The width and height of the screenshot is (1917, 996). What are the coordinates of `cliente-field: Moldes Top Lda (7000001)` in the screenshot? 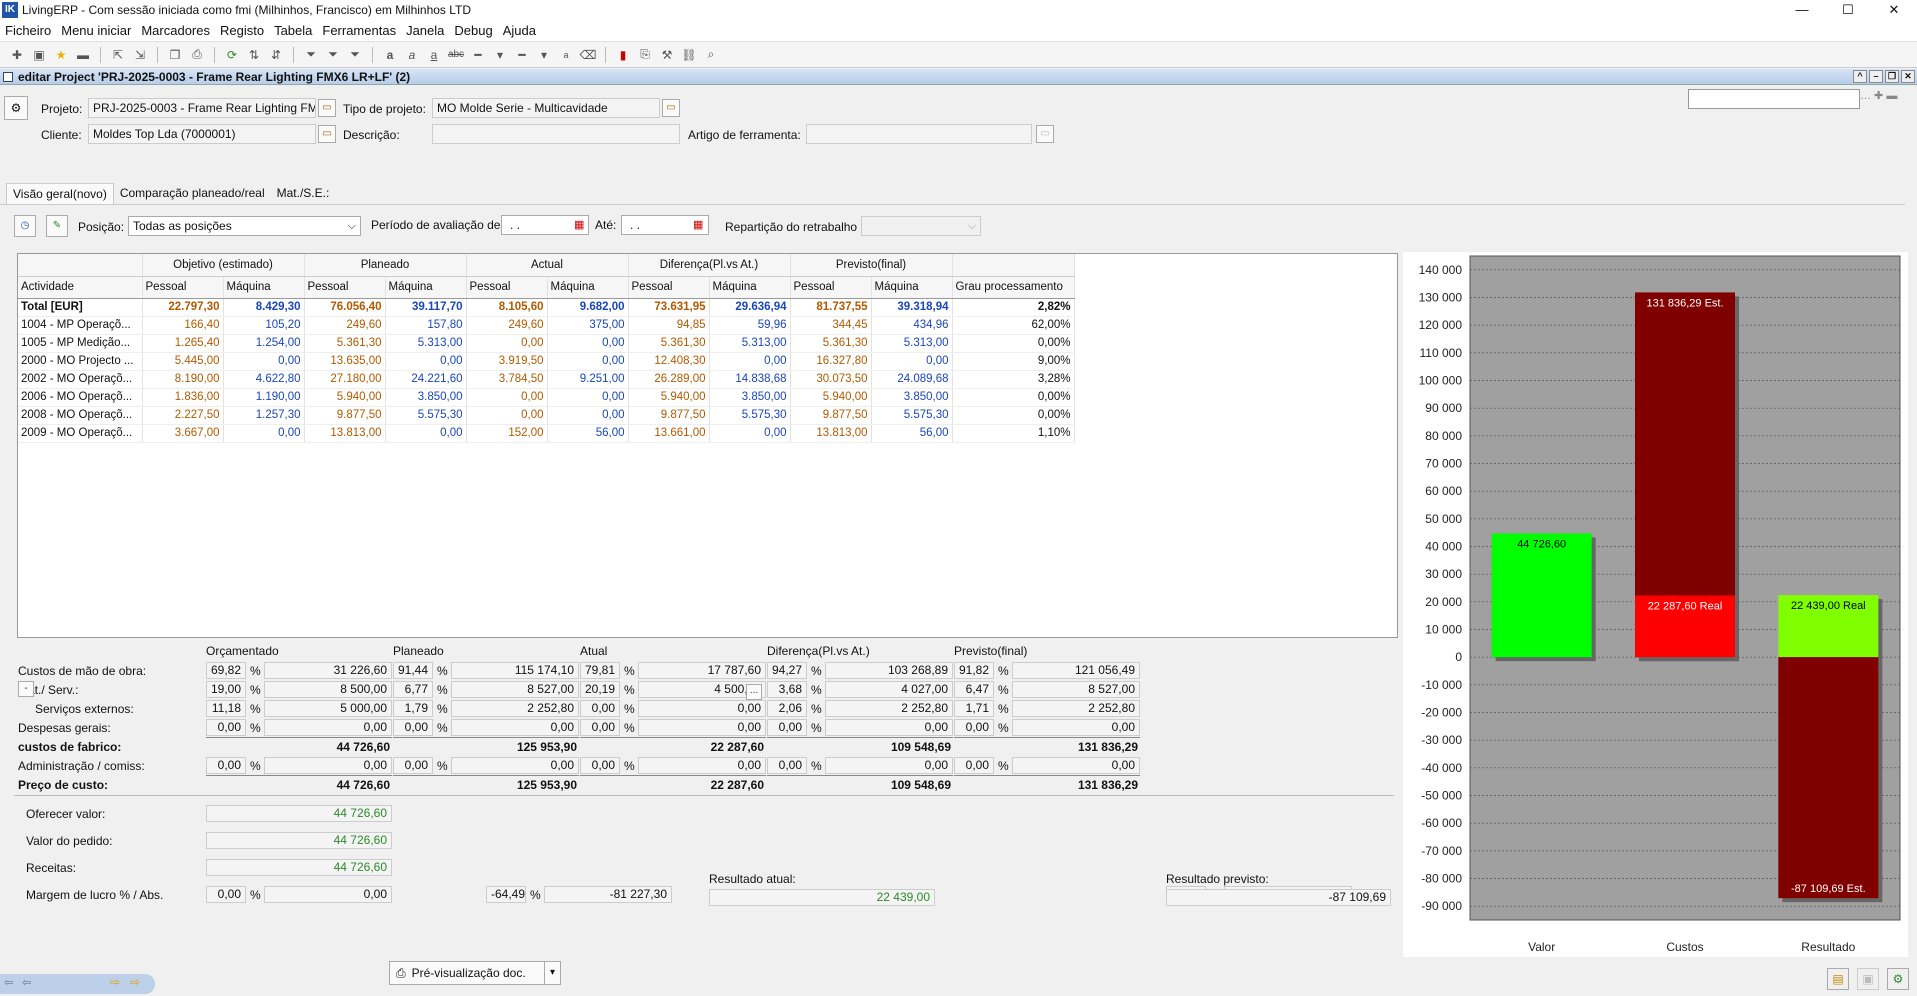 It's located at (202, 134).